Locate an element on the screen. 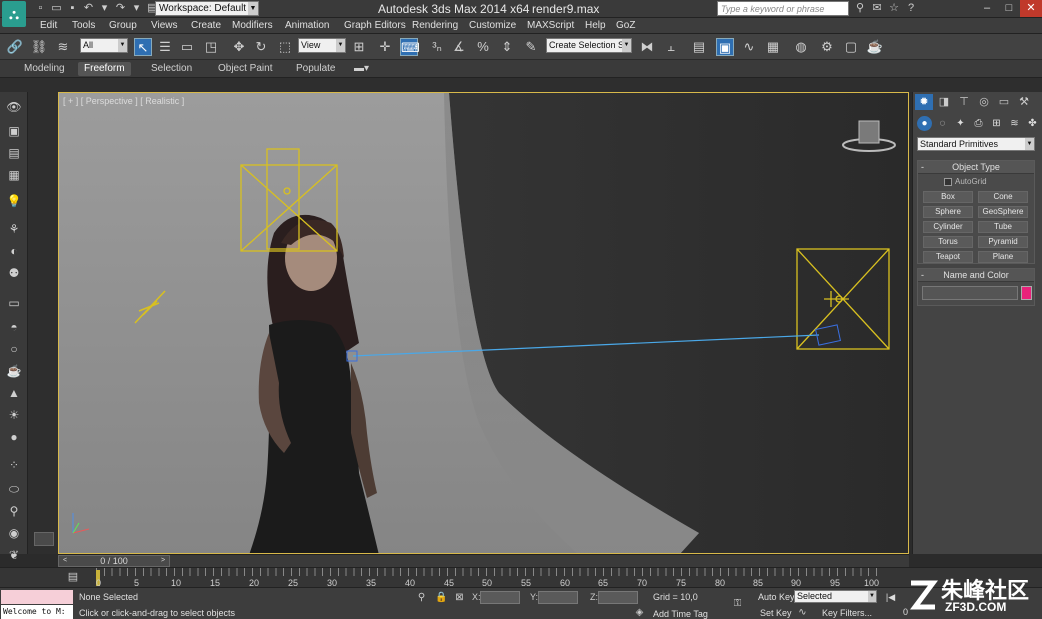 The image size is (1042, 619). bind-space-warp-icon: ≋ is located at coordinates (63, 47).